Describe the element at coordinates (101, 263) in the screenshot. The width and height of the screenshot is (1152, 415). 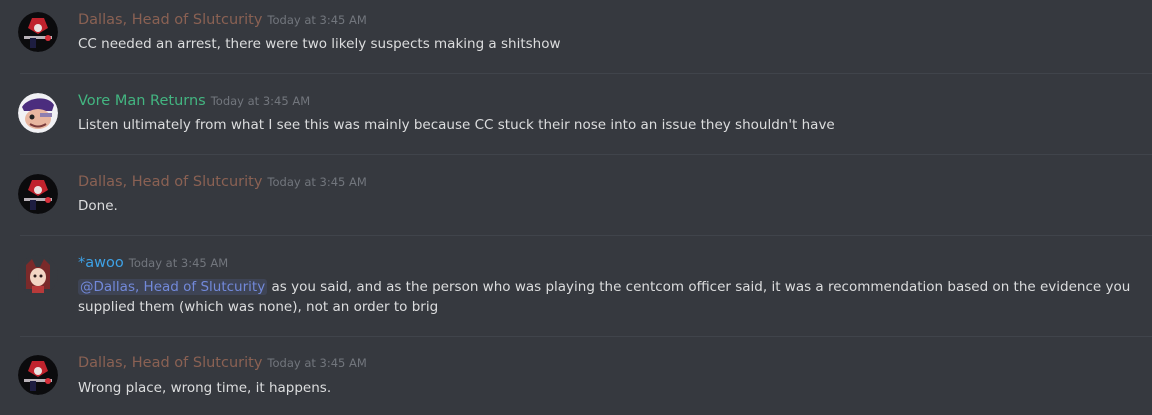
I see `author-name: *awoo` at that location.